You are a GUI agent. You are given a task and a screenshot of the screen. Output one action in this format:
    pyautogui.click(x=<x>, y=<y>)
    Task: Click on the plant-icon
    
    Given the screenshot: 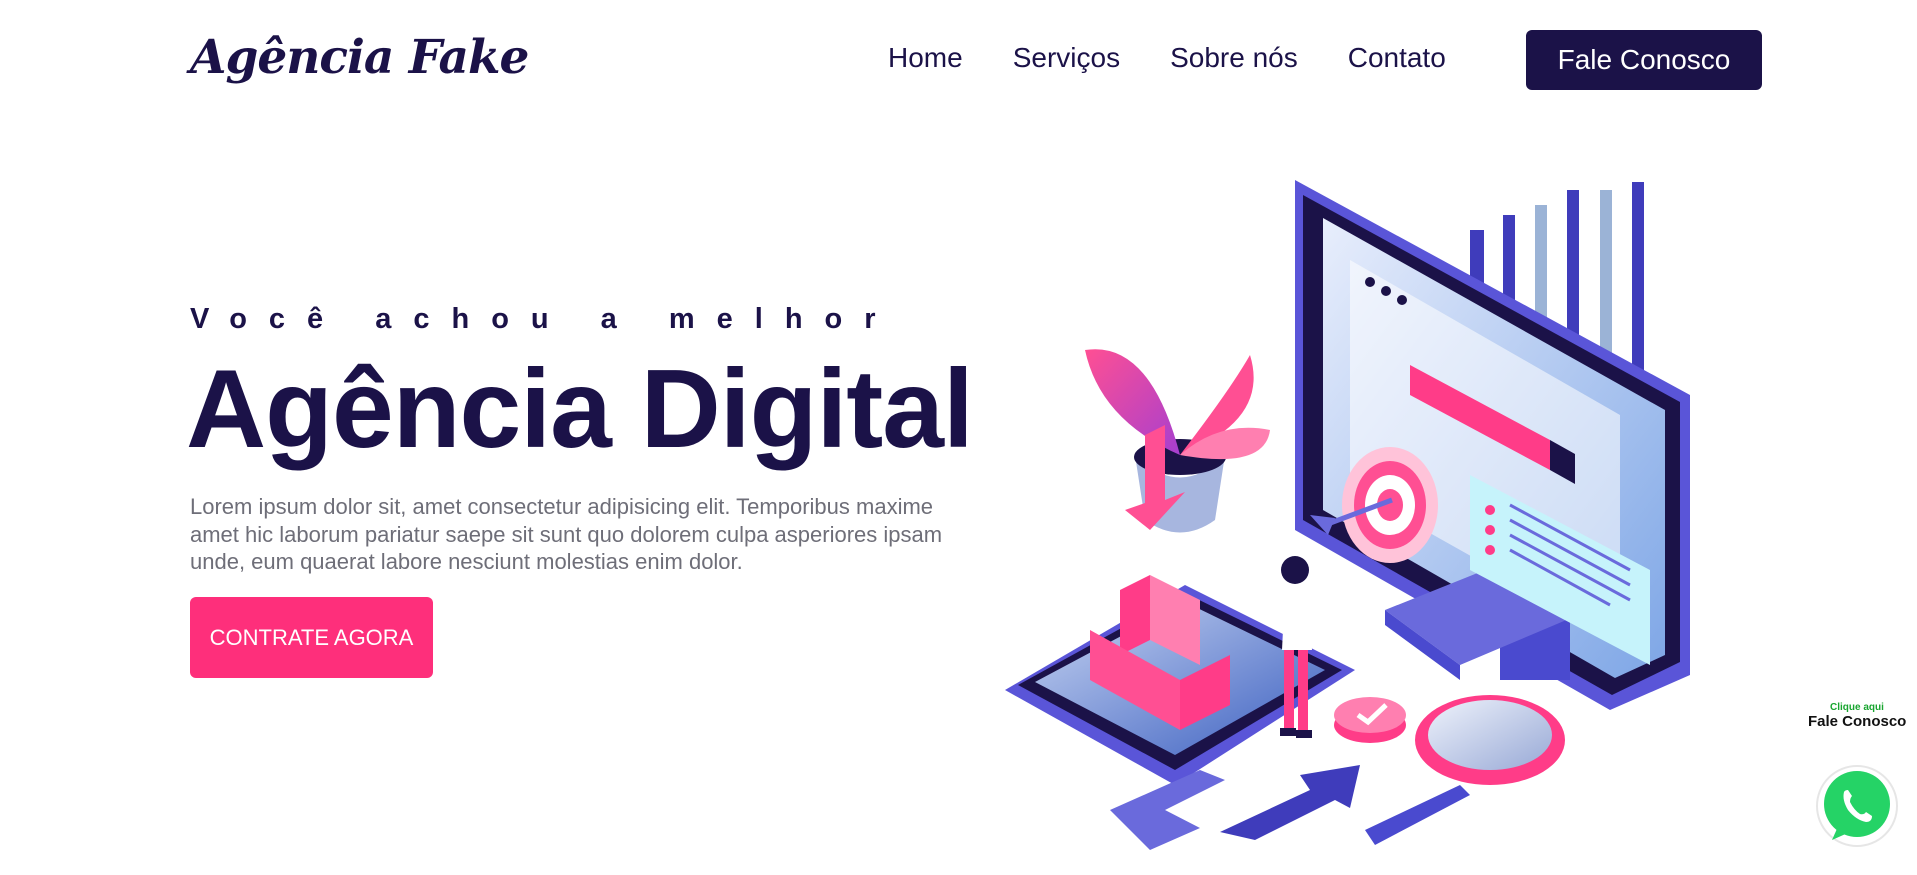 What is the action you would take?
    pyautogui.click(x=1177, y=441)
    